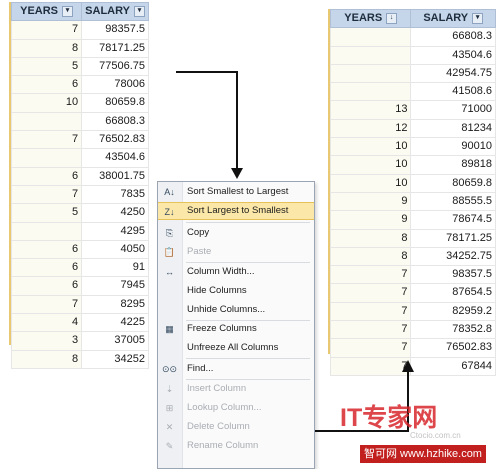  Describe the element at coordinates (170, 369) in the screenshot. I see `binoculars-icon: ⊙⊙` at that location.